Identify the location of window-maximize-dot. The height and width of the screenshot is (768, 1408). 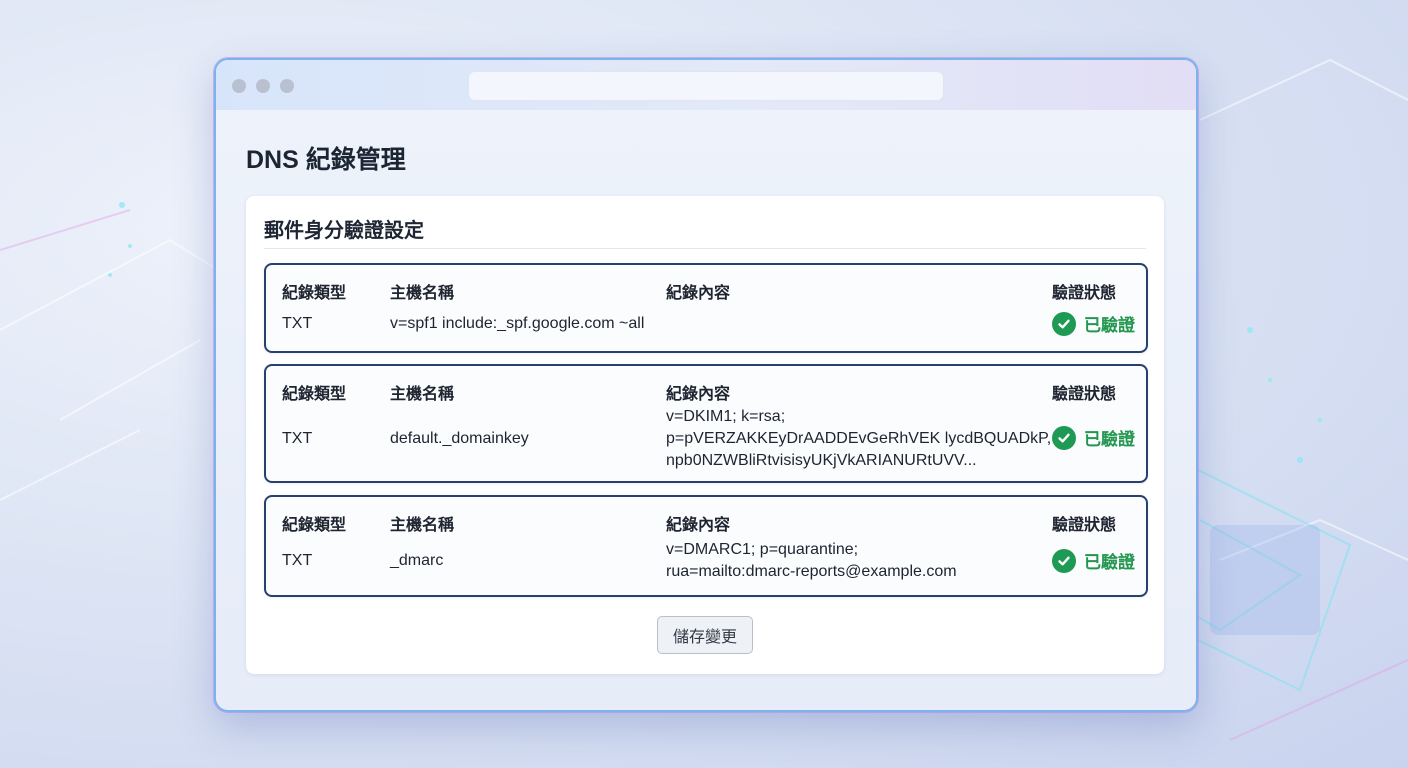
(287, 86).